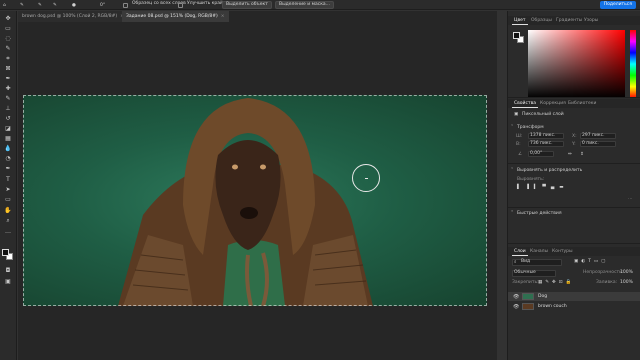  Describe the element at coordinates (5, 252) in the screenshot. I see `foreground-color-swatch` at that location.